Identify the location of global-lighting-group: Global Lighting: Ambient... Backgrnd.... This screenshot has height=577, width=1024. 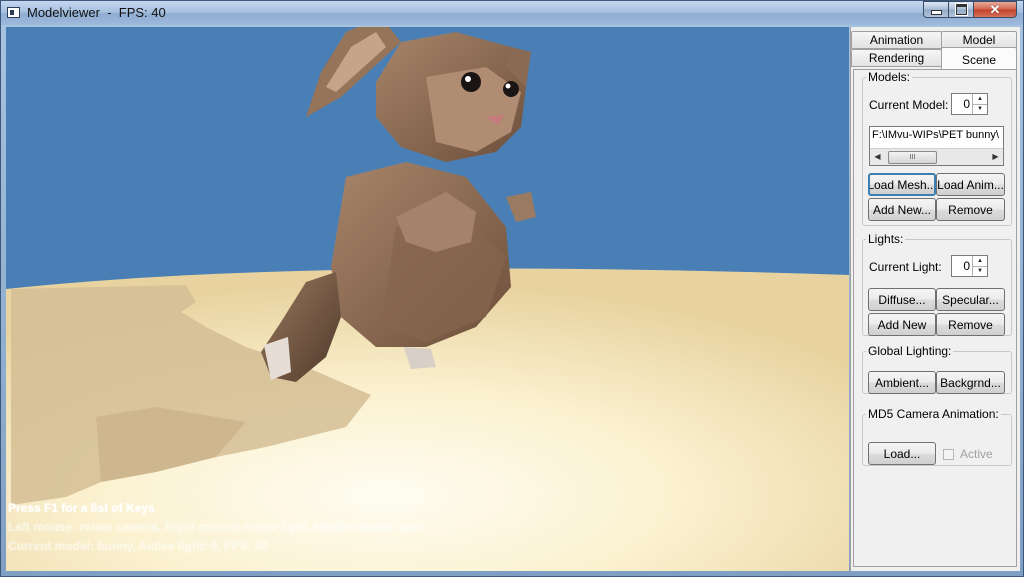
(937, 369).